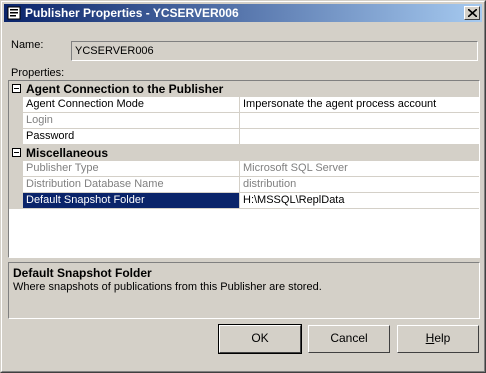  Describe the element at coordinates (438, 339) in the screenshot. I see `help-button: Help` at that location.